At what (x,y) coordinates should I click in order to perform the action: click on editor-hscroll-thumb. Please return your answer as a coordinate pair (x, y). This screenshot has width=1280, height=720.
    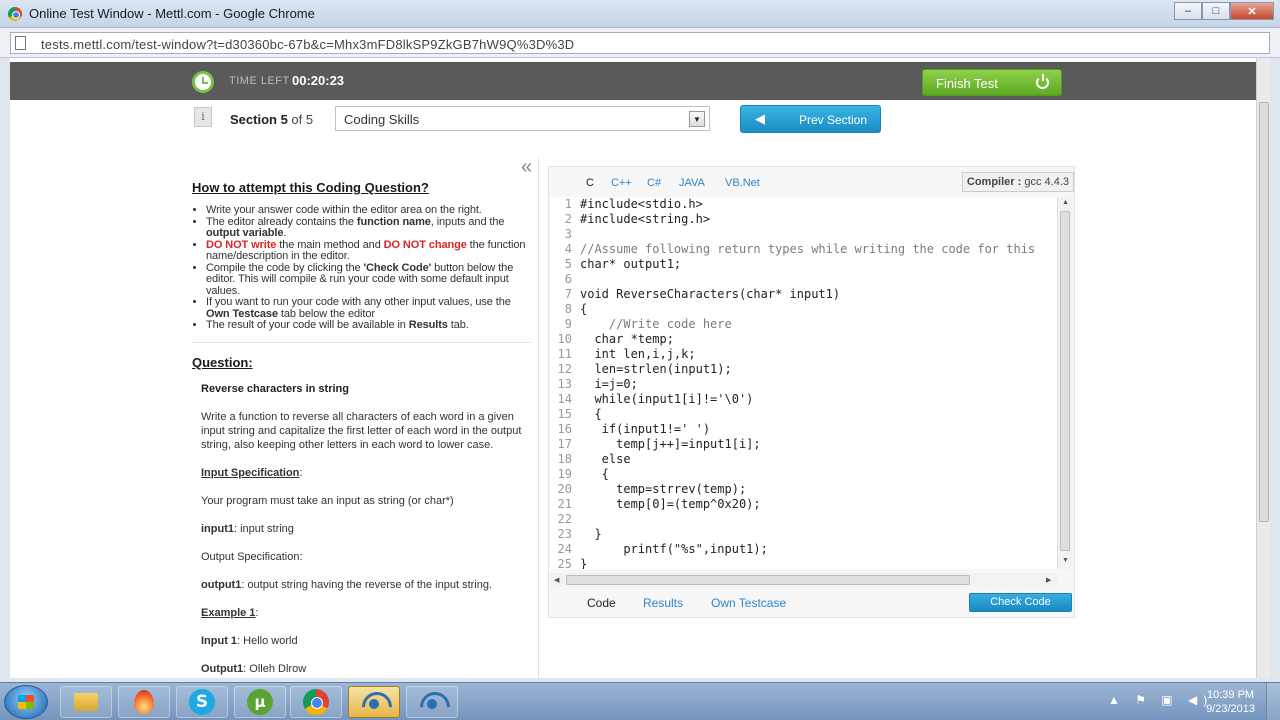
    Looking at the image, I should click on (768, 580).